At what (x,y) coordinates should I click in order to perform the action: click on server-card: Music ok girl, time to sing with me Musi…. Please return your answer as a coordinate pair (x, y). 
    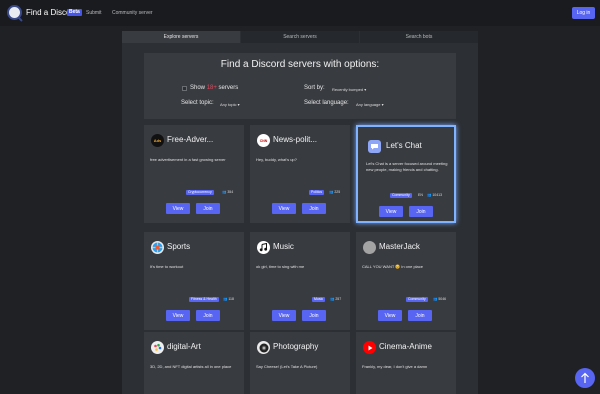
    Looking at the image, I should click on (300, 281).